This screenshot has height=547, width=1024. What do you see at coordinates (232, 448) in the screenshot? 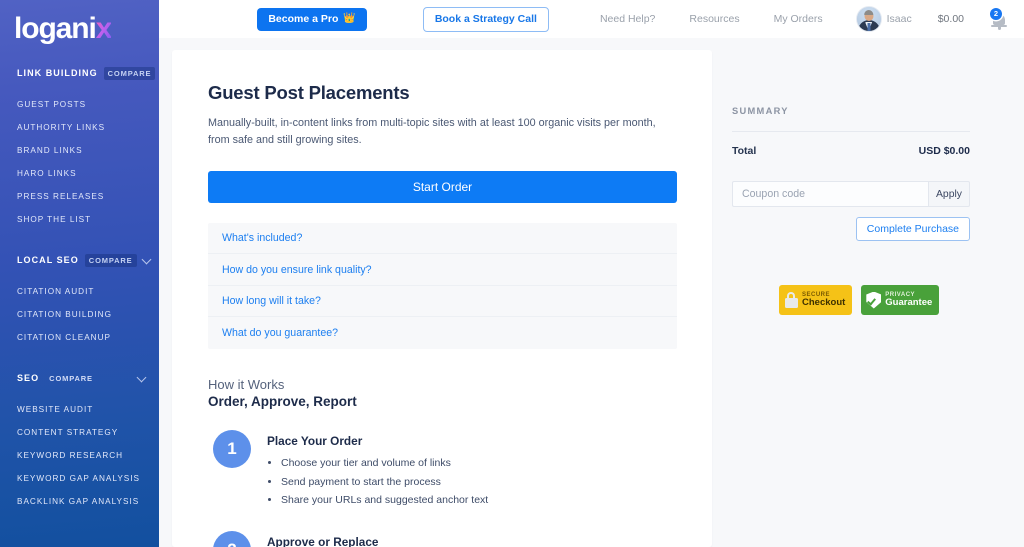
I see `step-number: 1` at bounding box center [232, 448].